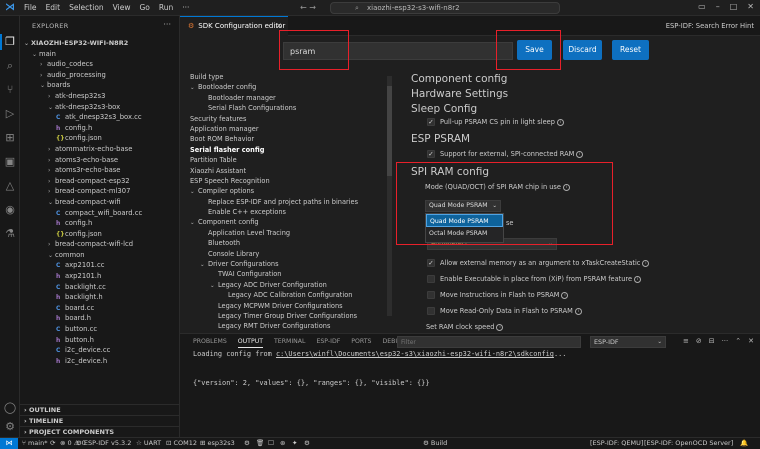 Image resolution: width=760 pixels, height=449 pixels. Describe the element at coordinates (10, 234) in the screenshot. I see `testing-icon: ⚗` at that location.